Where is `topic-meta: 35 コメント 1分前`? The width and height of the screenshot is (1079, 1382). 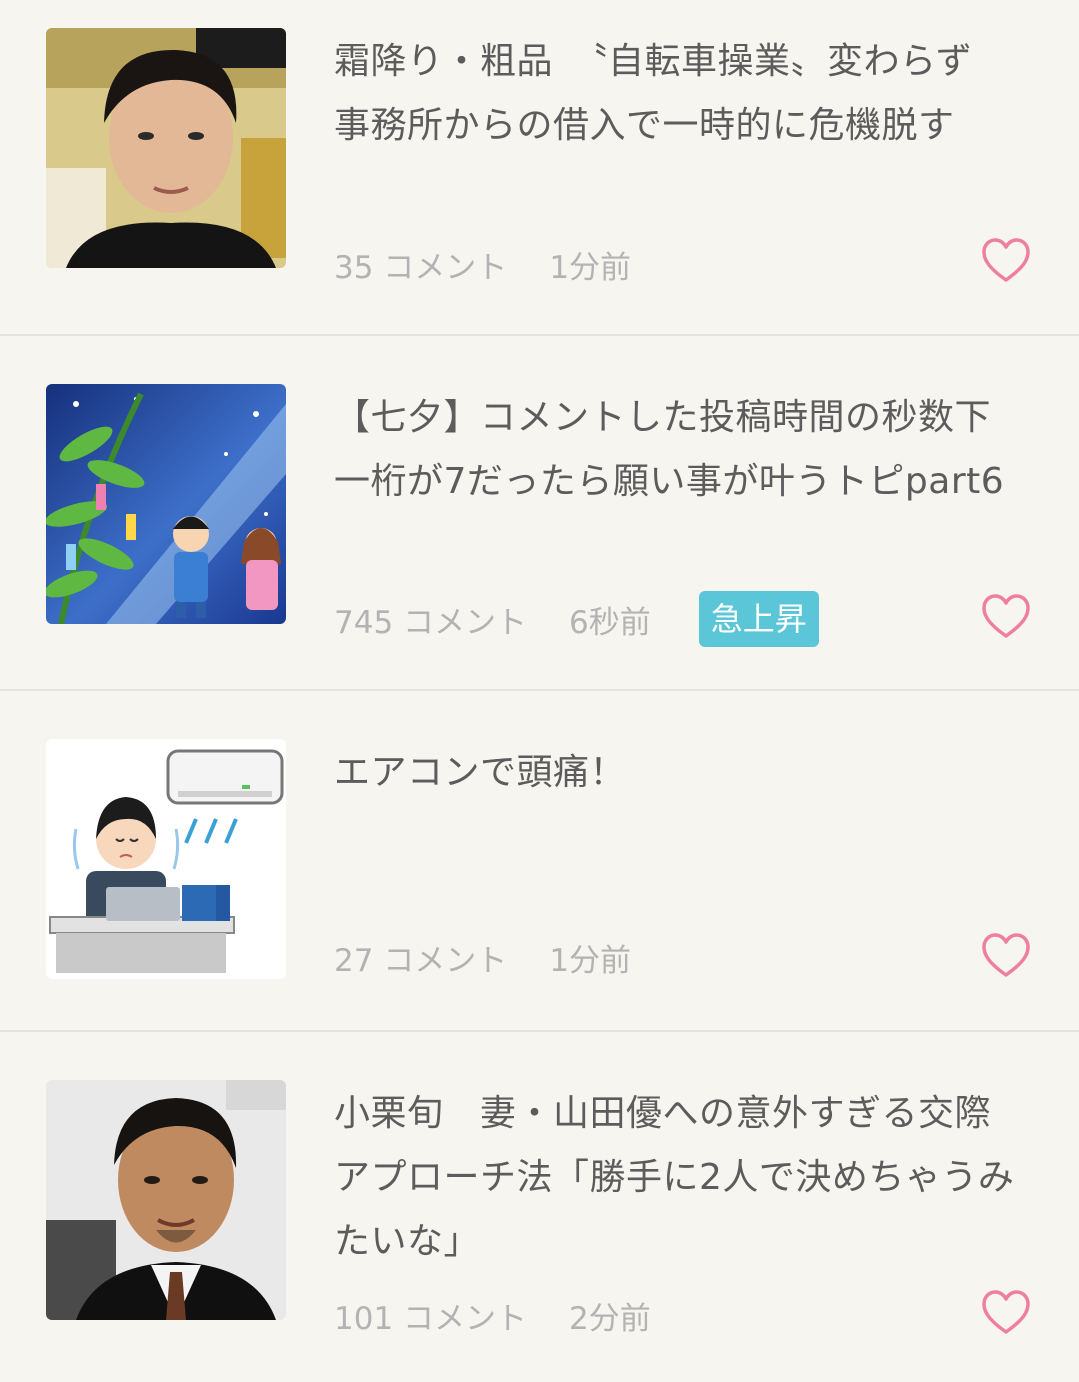 topic-meta: 35 コメント 1分前 is located at coordinates (506, 264).